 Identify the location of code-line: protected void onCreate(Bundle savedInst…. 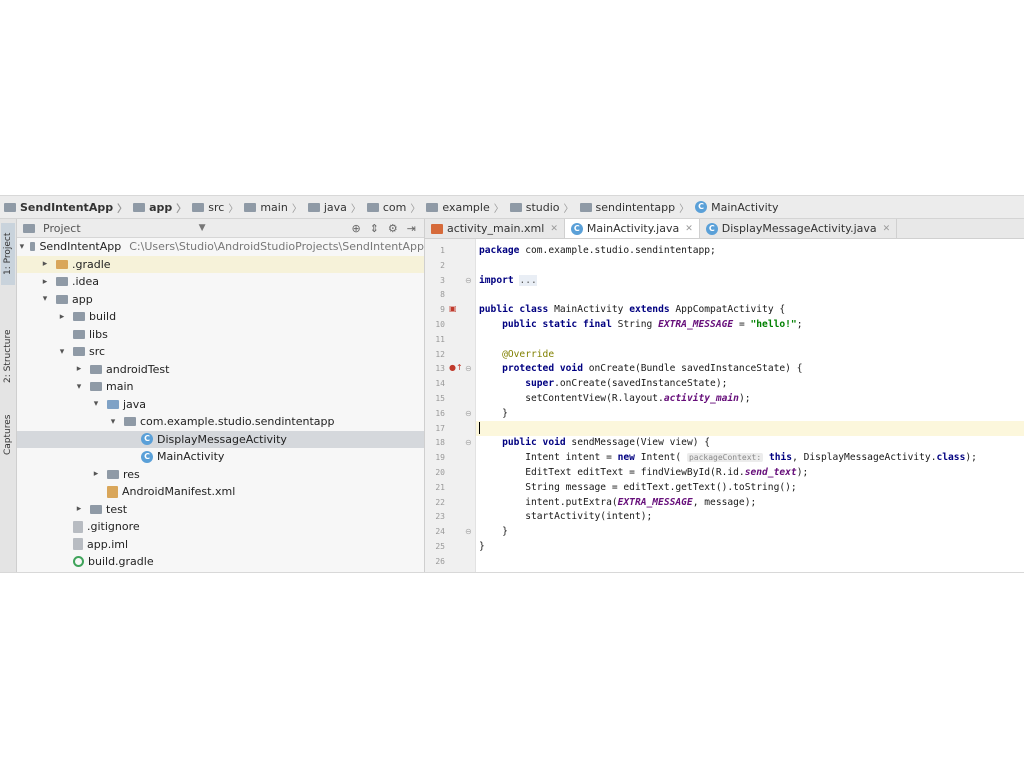
(750, 368).